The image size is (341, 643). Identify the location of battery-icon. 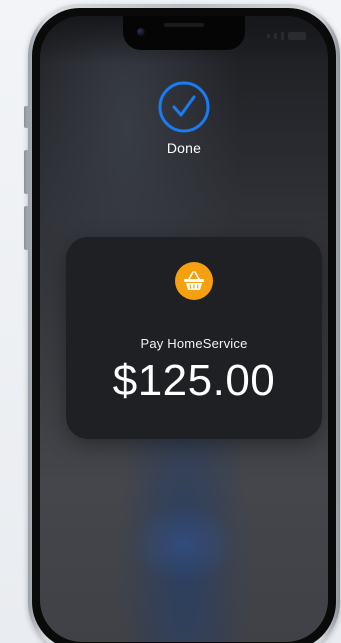
(297, 36).